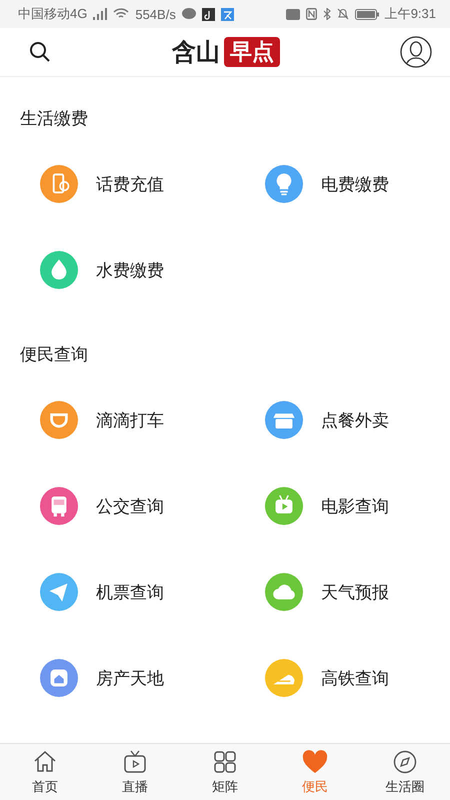 The height and width of the screenshot is (800, 450). What do you see at coordinates (416, 52) in the screenshot?
I see `user-avatar-icon` at bounding box center [416, 52].